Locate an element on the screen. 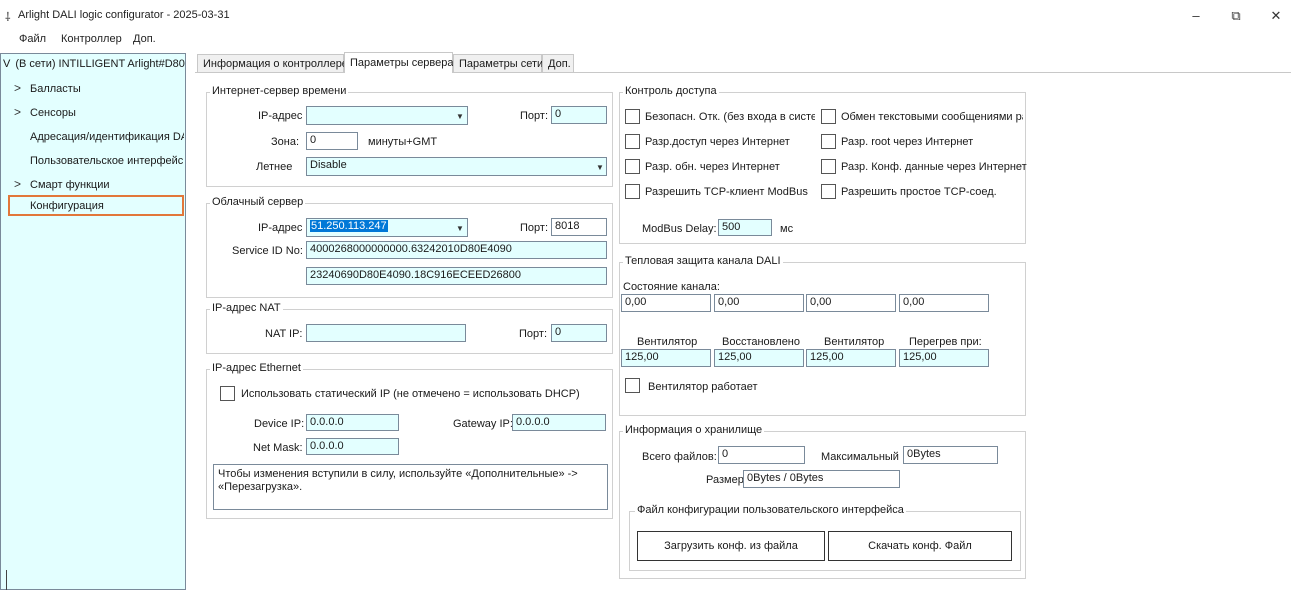  zone-input: 0 is located at coordinates (332, 141).